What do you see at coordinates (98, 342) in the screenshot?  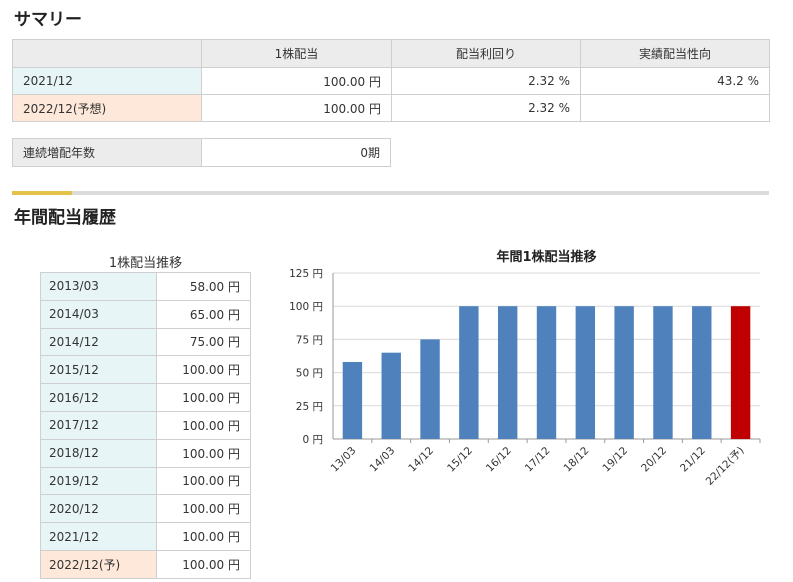 I see `history-row-period: 2014/12` at bounding box center [98, 342].